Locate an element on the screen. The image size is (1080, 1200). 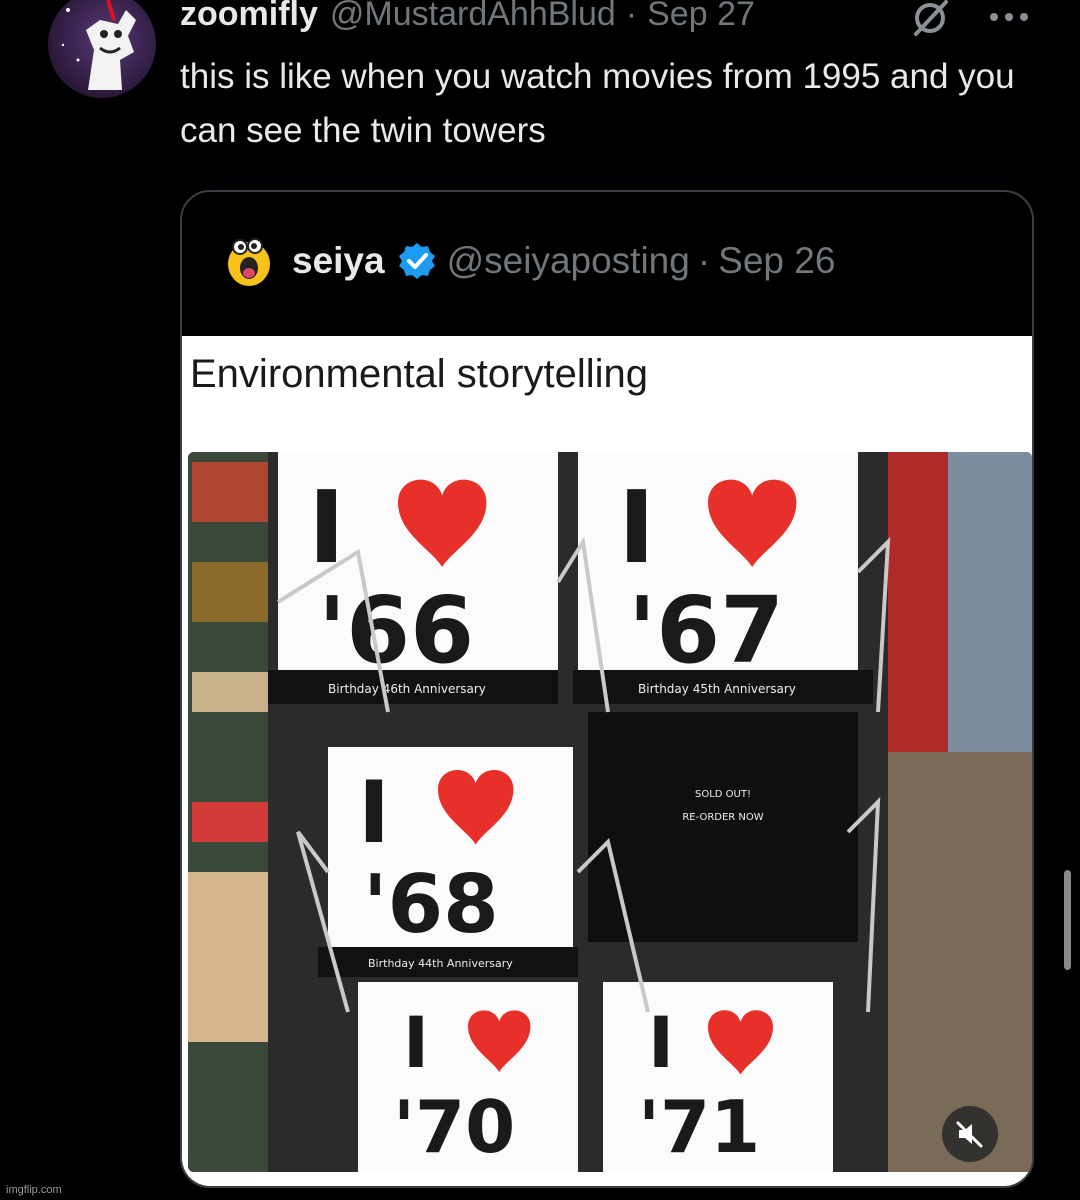
quoted-author-display-name: seiya is located at coordinates (338, 261).